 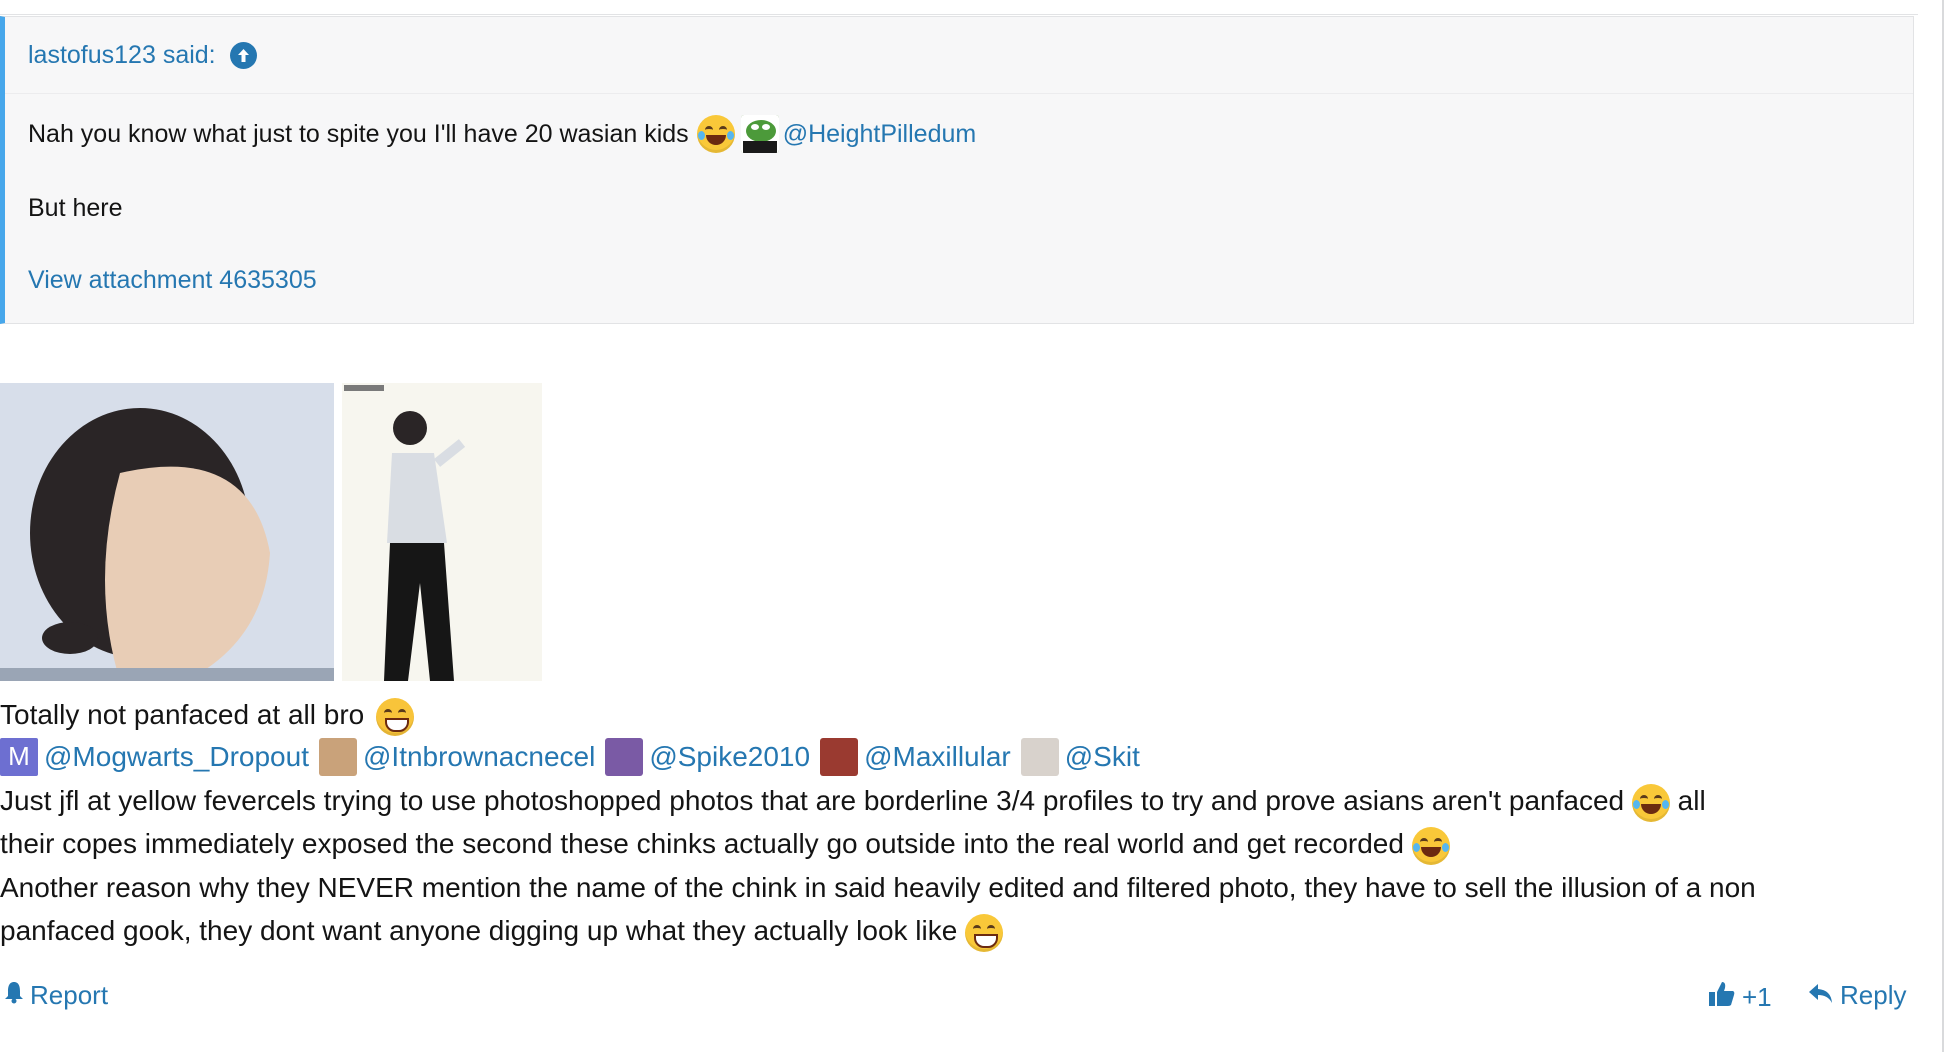 I want to click on up-arrow-icon, so click(x=243, y=55).